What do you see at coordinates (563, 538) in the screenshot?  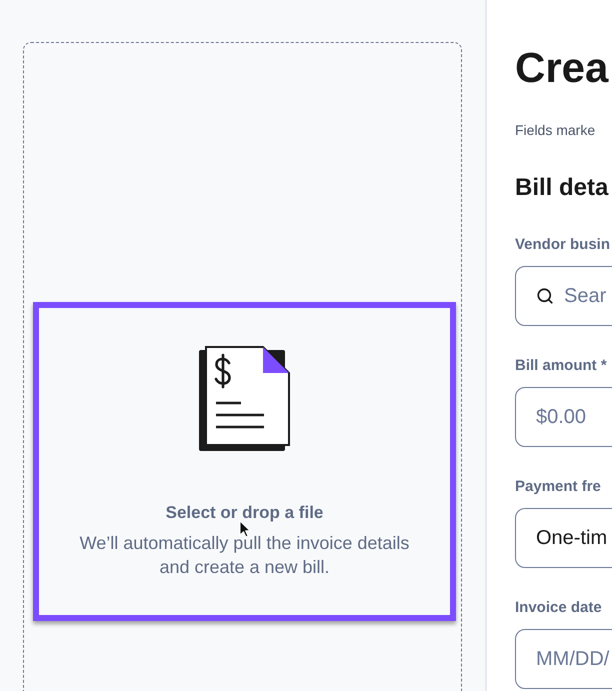 I see `input-field: One-tim` at bounding box center [563, 538].